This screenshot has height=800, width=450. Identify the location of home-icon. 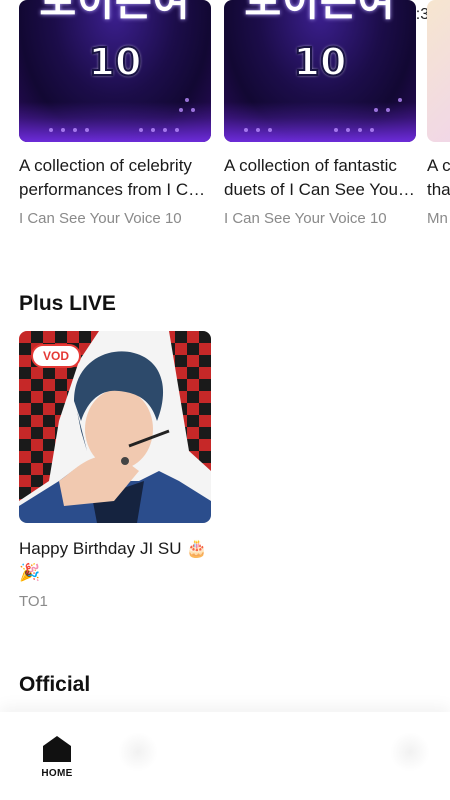
(57, 749).